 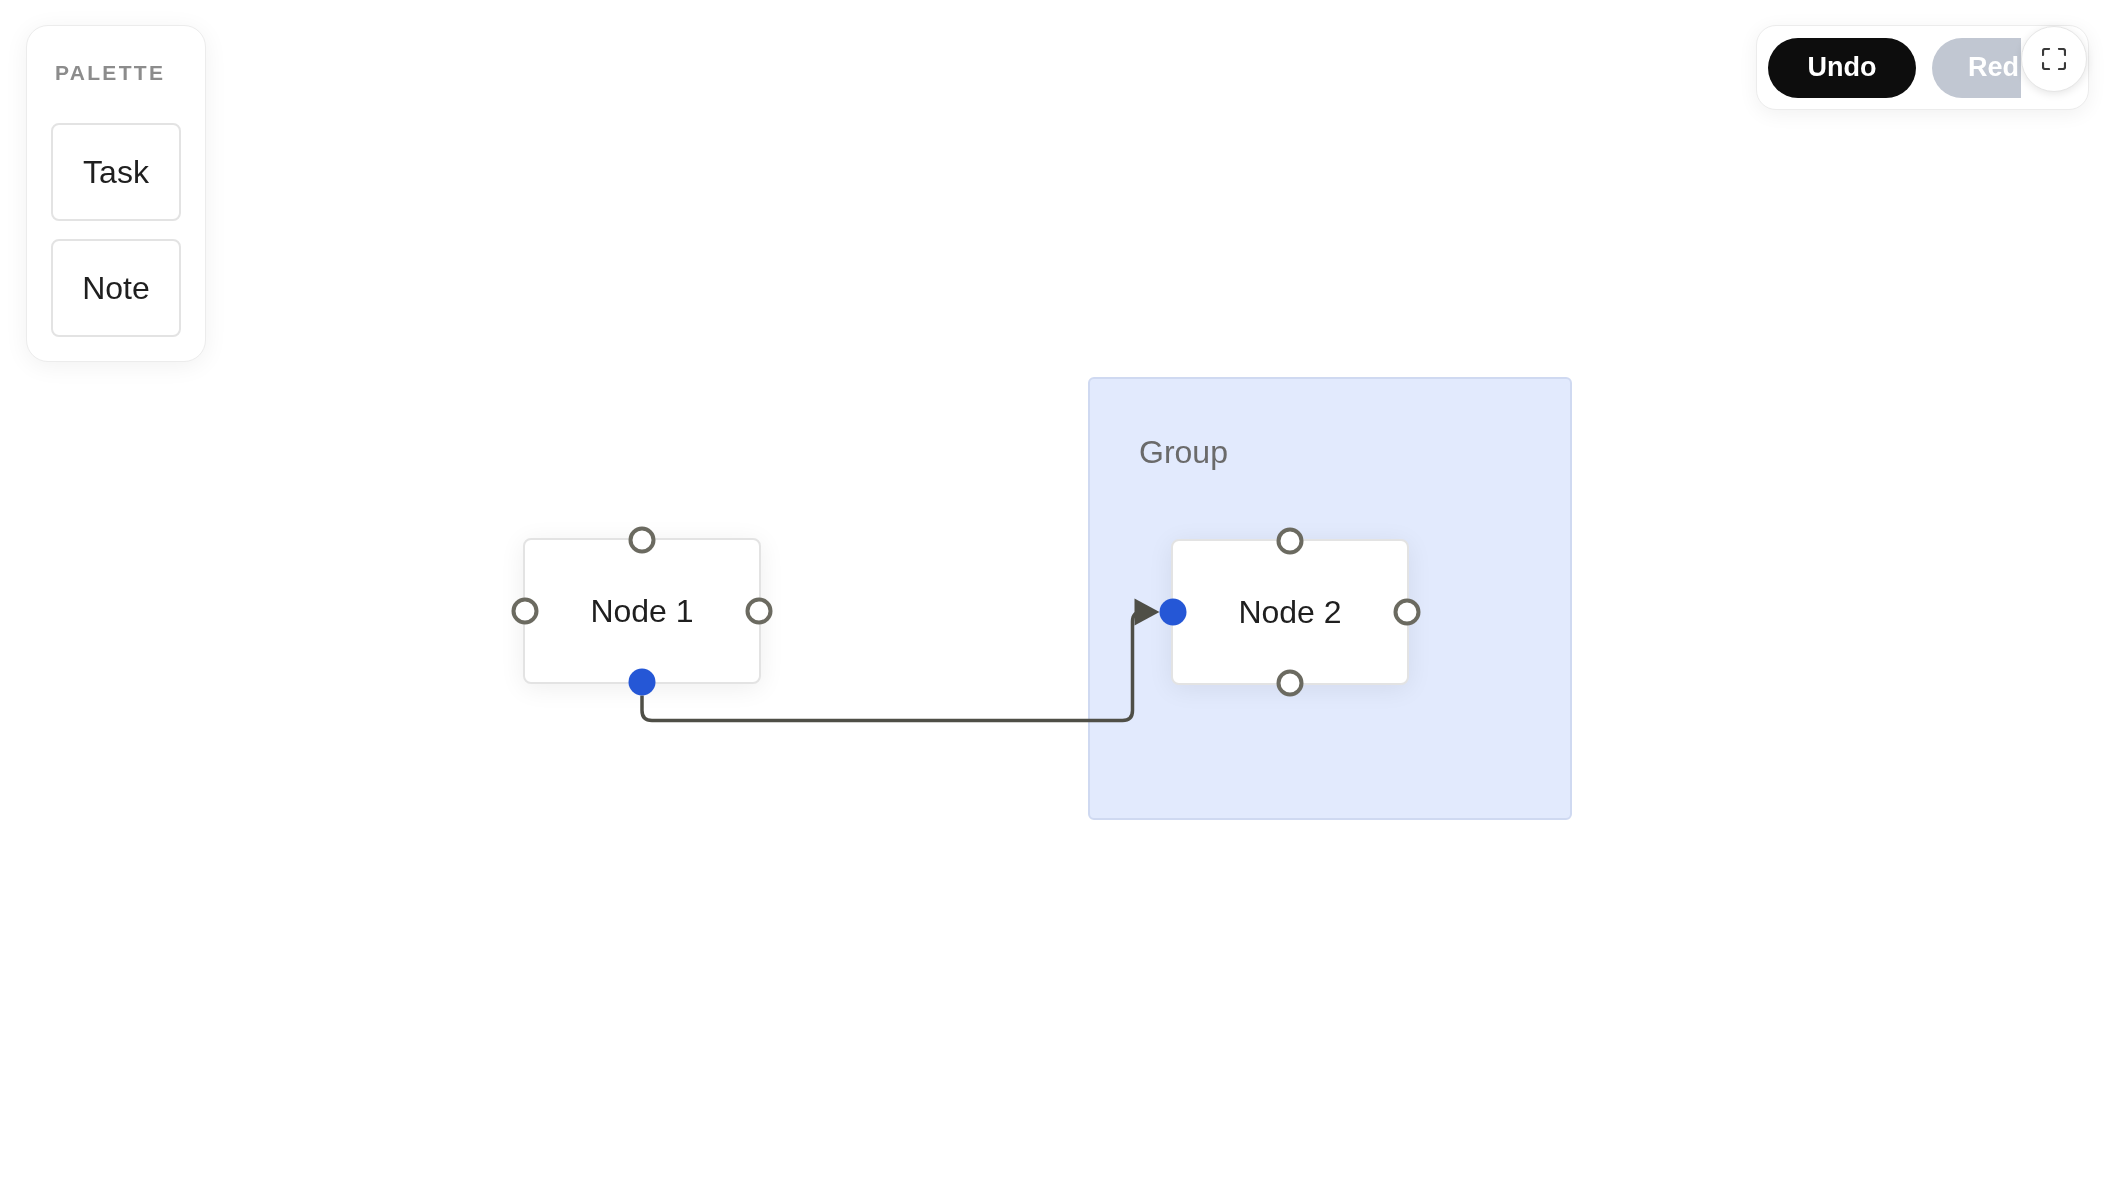 What do you see at coordinates (1290, 612) in the screenshot?
I see `node-label: Node 2` at bounding box center [1290, 612].